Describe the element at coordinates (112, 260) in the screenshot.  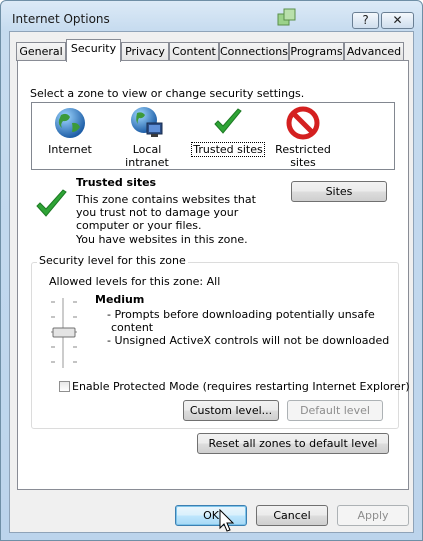
I see `security-level-group-title: Security level for this zone` at that location.